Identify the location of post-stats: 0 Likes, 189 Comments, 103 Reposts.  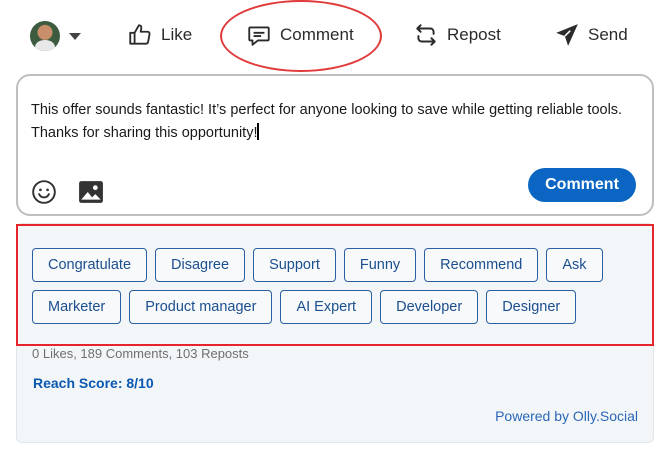
(140, 353).